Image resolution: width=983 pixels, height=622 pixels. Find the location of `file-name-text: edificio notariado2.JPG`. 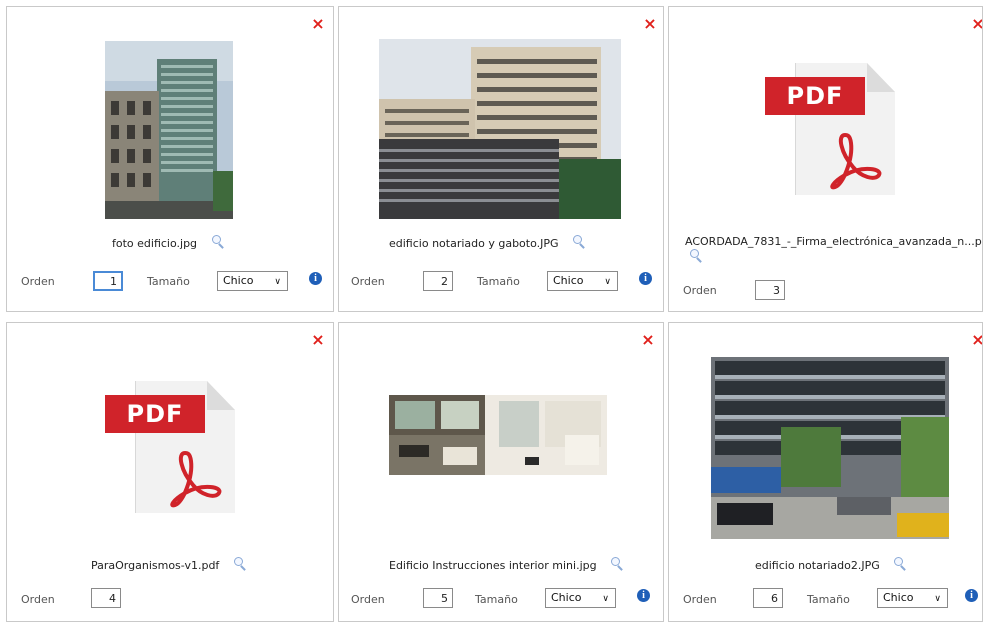

file-name-text: edificio notariado2.JPG is located at coordinates (817, 565).